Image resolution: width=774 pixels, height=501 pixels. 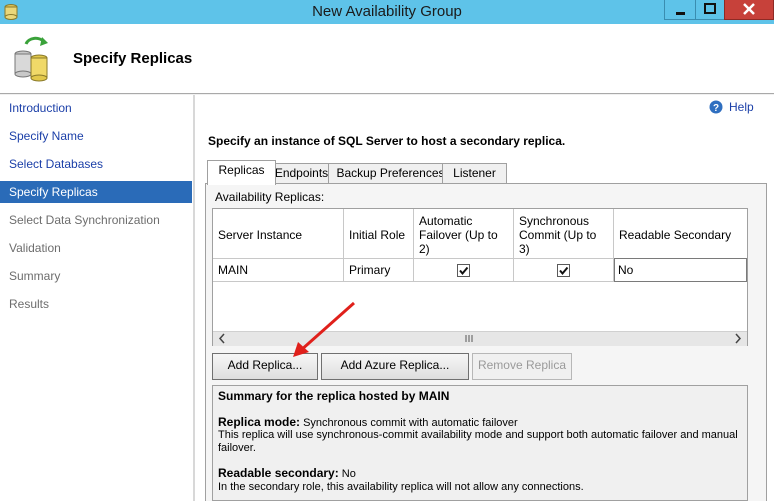 I want to click on scroll-left-icon, so click(x=222, y=338).